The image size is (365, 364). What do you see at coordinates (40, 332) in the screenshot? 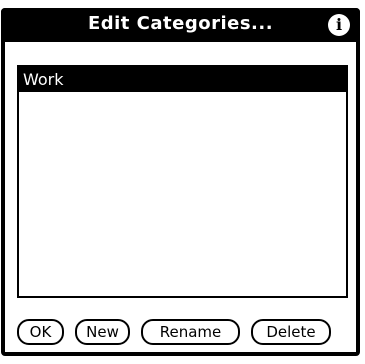
I see `ok-button: OK` at bounding box center [40, 332].